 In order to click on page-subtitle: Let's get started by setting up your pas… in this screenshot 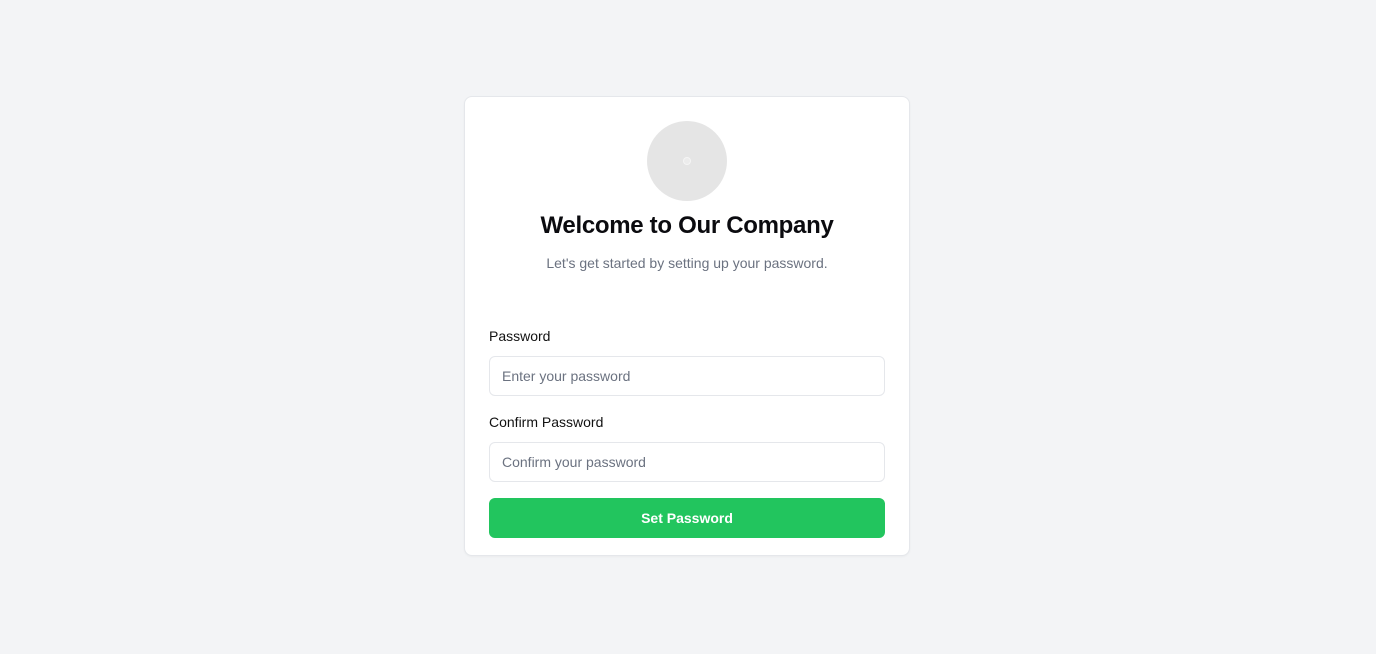, I will do `click(687, 263)`.